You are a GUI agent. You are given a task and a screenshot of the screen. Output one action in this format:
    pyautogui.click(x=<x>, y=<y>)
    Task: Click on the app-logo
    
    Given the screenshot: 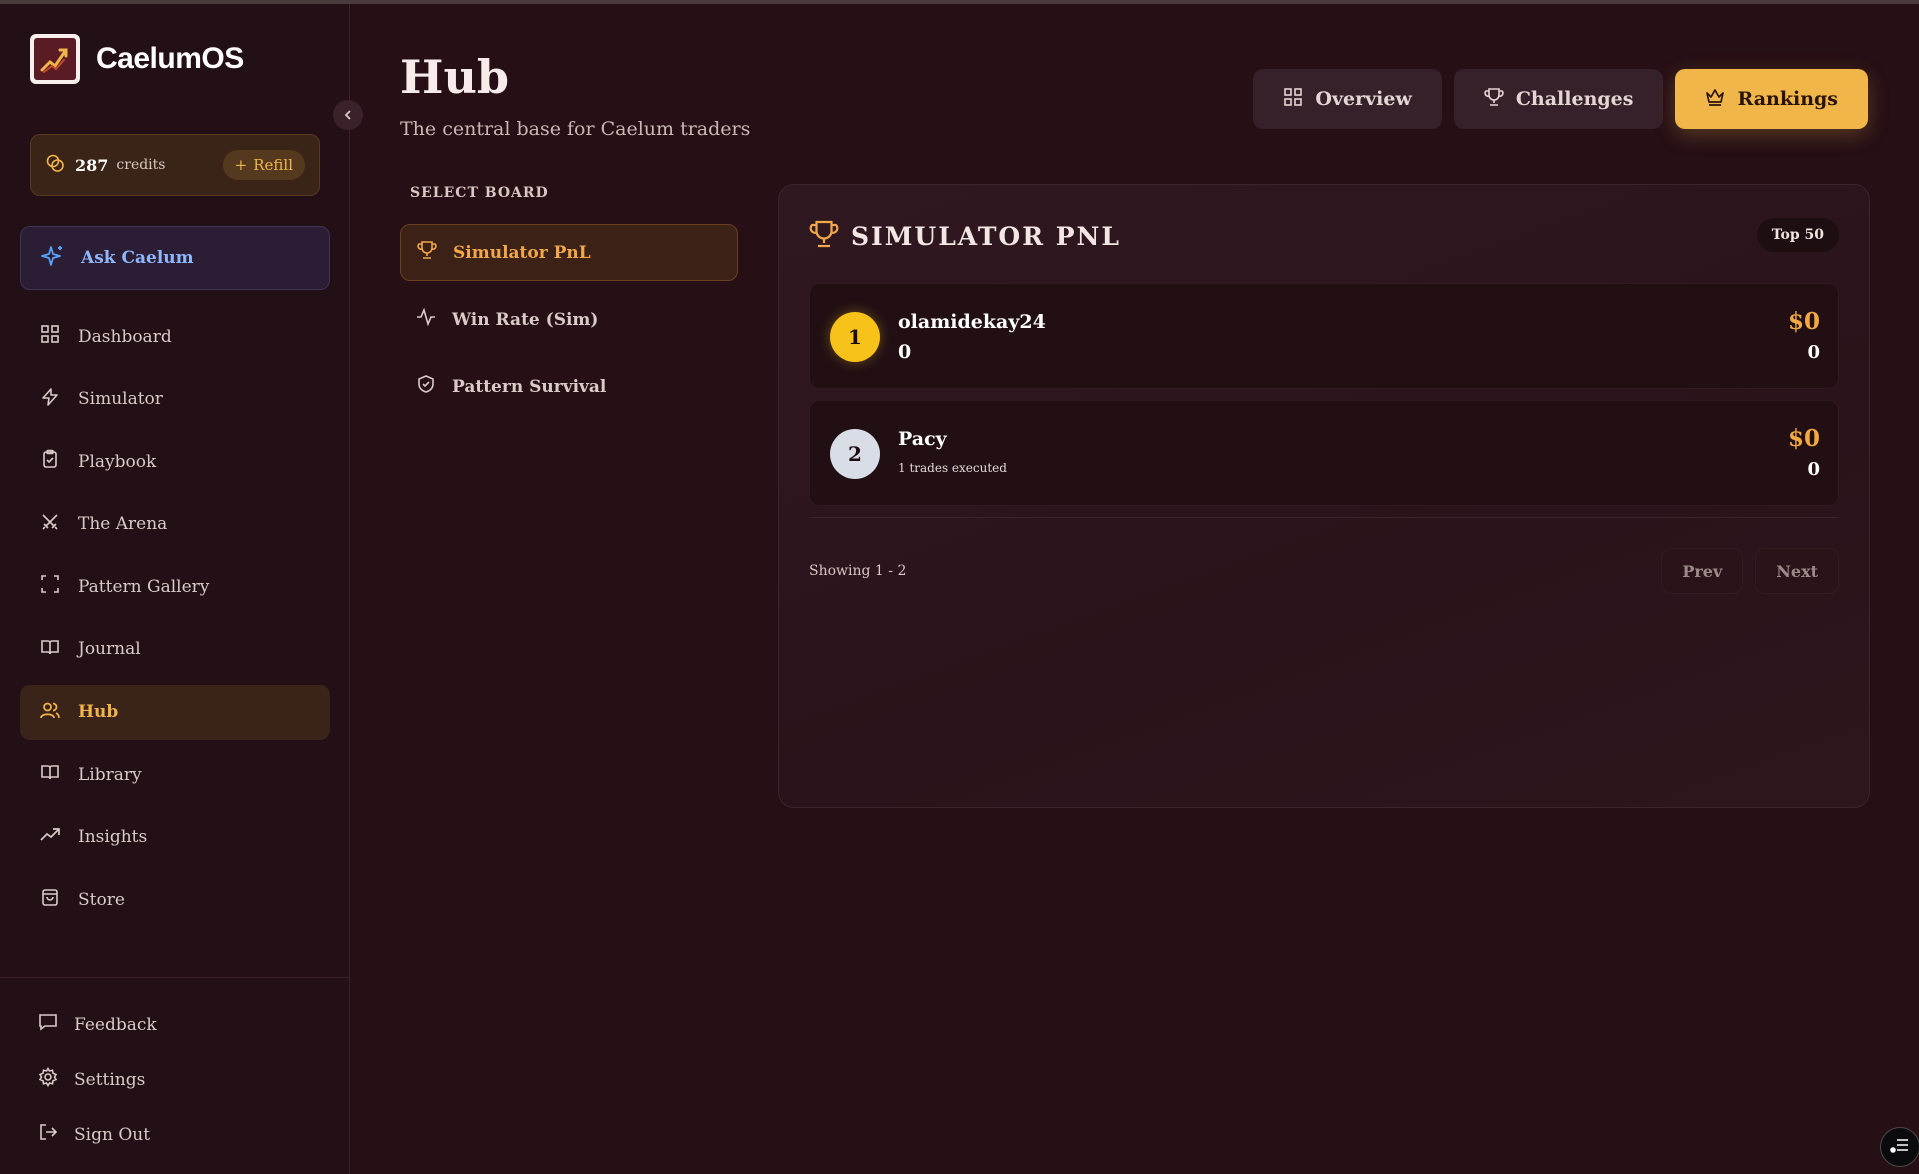 What is the action you would take?
    pyautogui.click(x=55, y=59)
    